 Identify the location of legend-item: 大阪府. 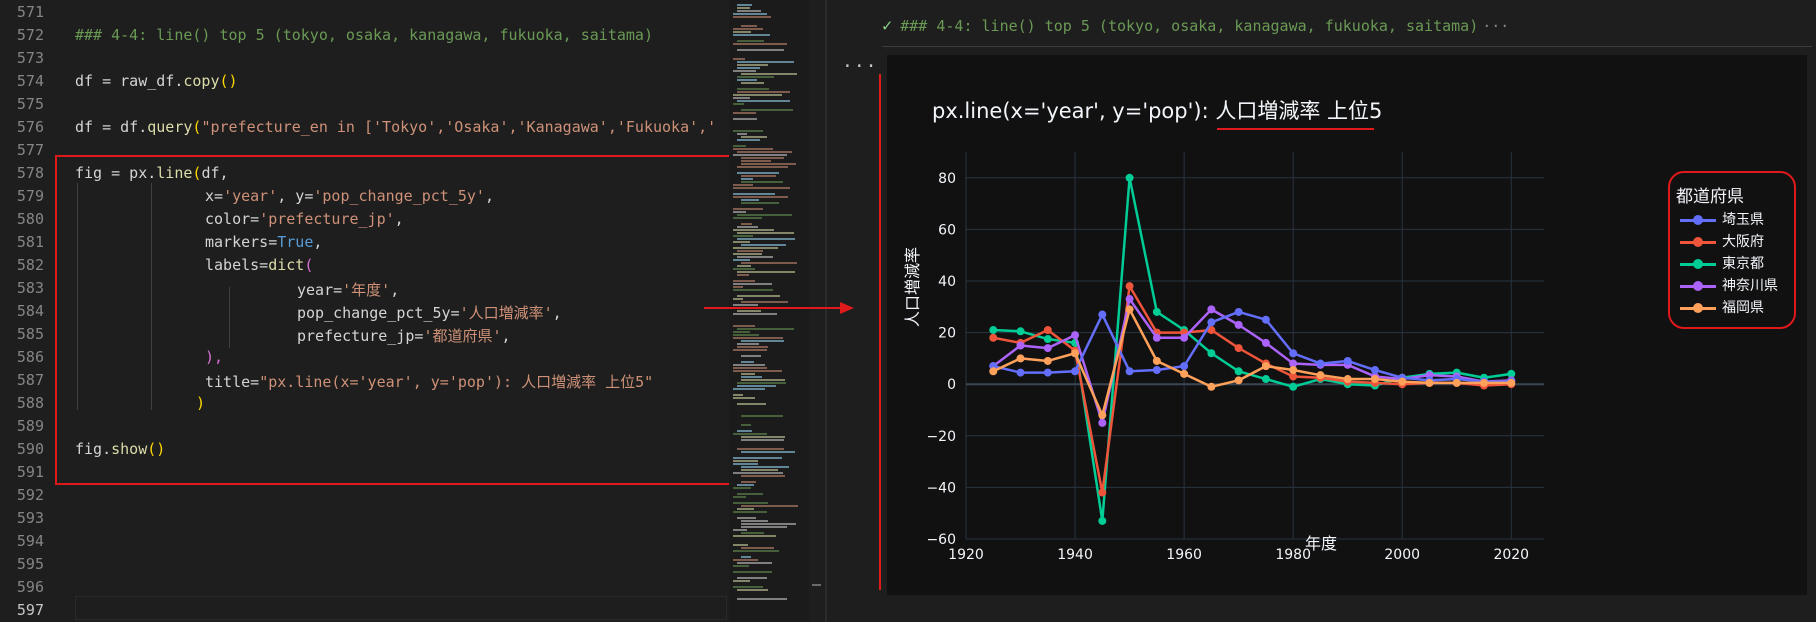
(1722, 241).